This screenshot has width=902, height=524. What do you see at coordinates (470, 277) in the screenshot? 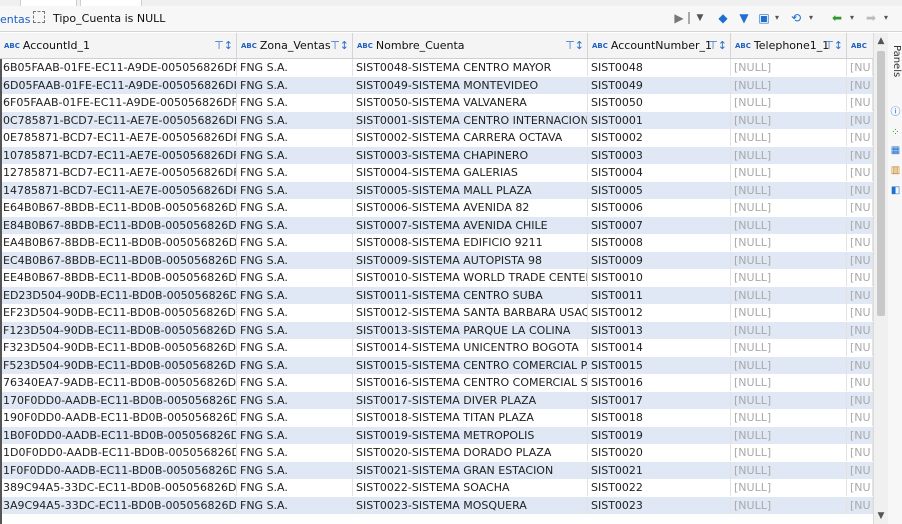
I see `cell-nombre-cuenta: SIST0010-SISTEMA WORLD TRADE CENTER` at bounding box center [470, 277].